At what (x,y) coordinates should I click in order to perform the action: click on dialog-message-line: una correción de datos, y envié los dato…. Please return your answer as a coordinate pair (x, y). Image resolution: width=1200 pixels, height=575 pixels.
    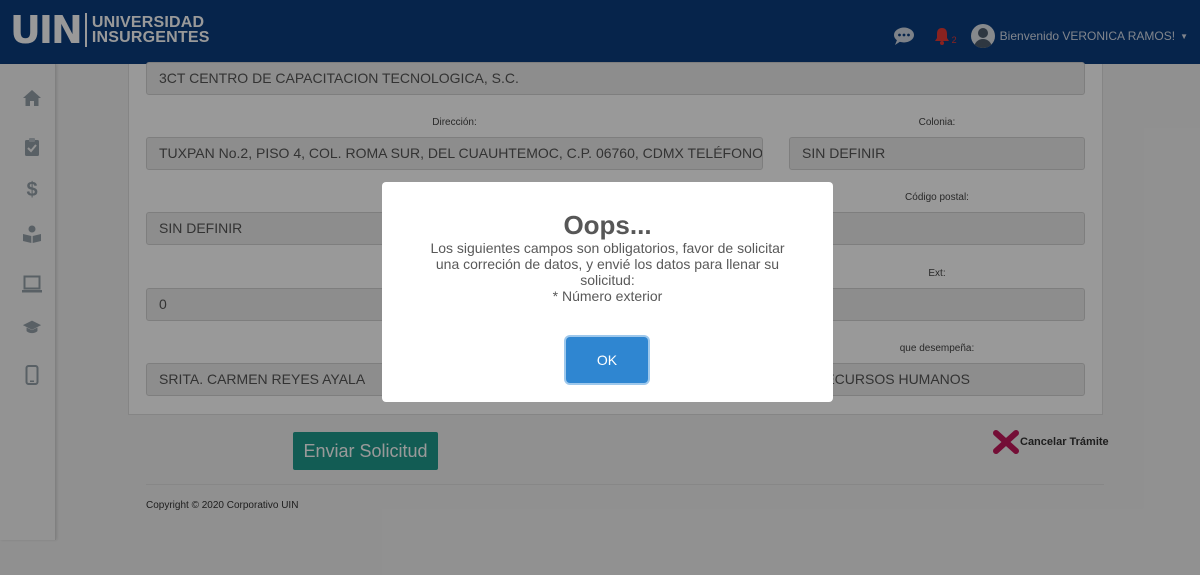
    Looking at the image, I should click on (607, 264).